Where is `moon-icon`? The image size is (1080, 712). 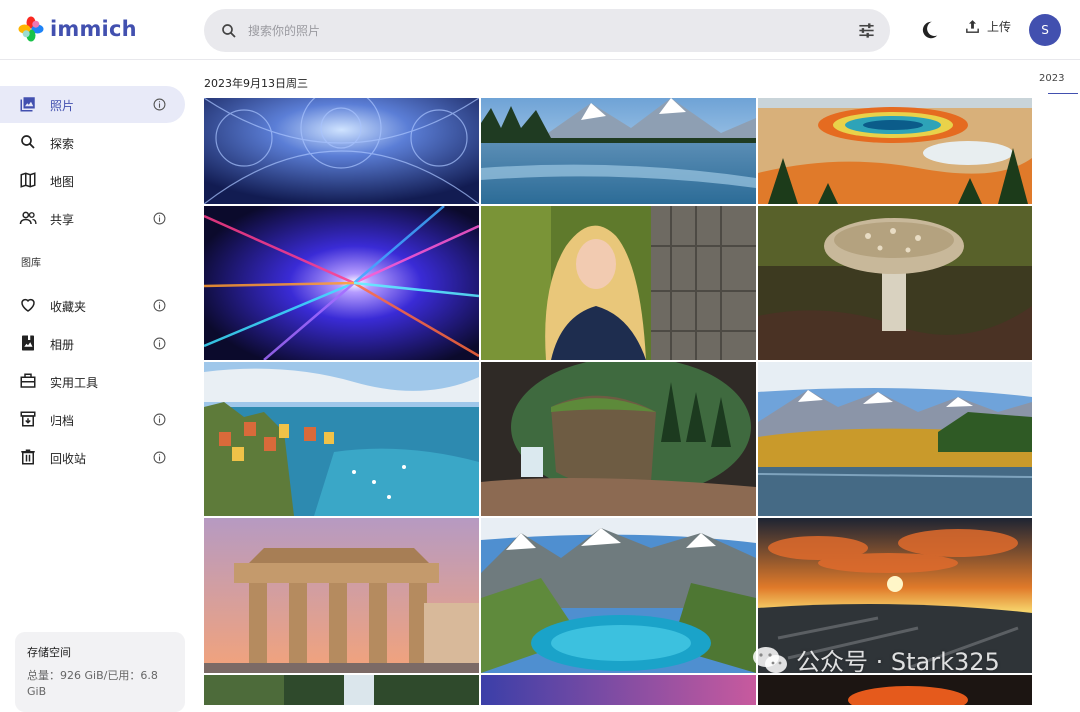 moon-icon is located at coordinates (929, 30).